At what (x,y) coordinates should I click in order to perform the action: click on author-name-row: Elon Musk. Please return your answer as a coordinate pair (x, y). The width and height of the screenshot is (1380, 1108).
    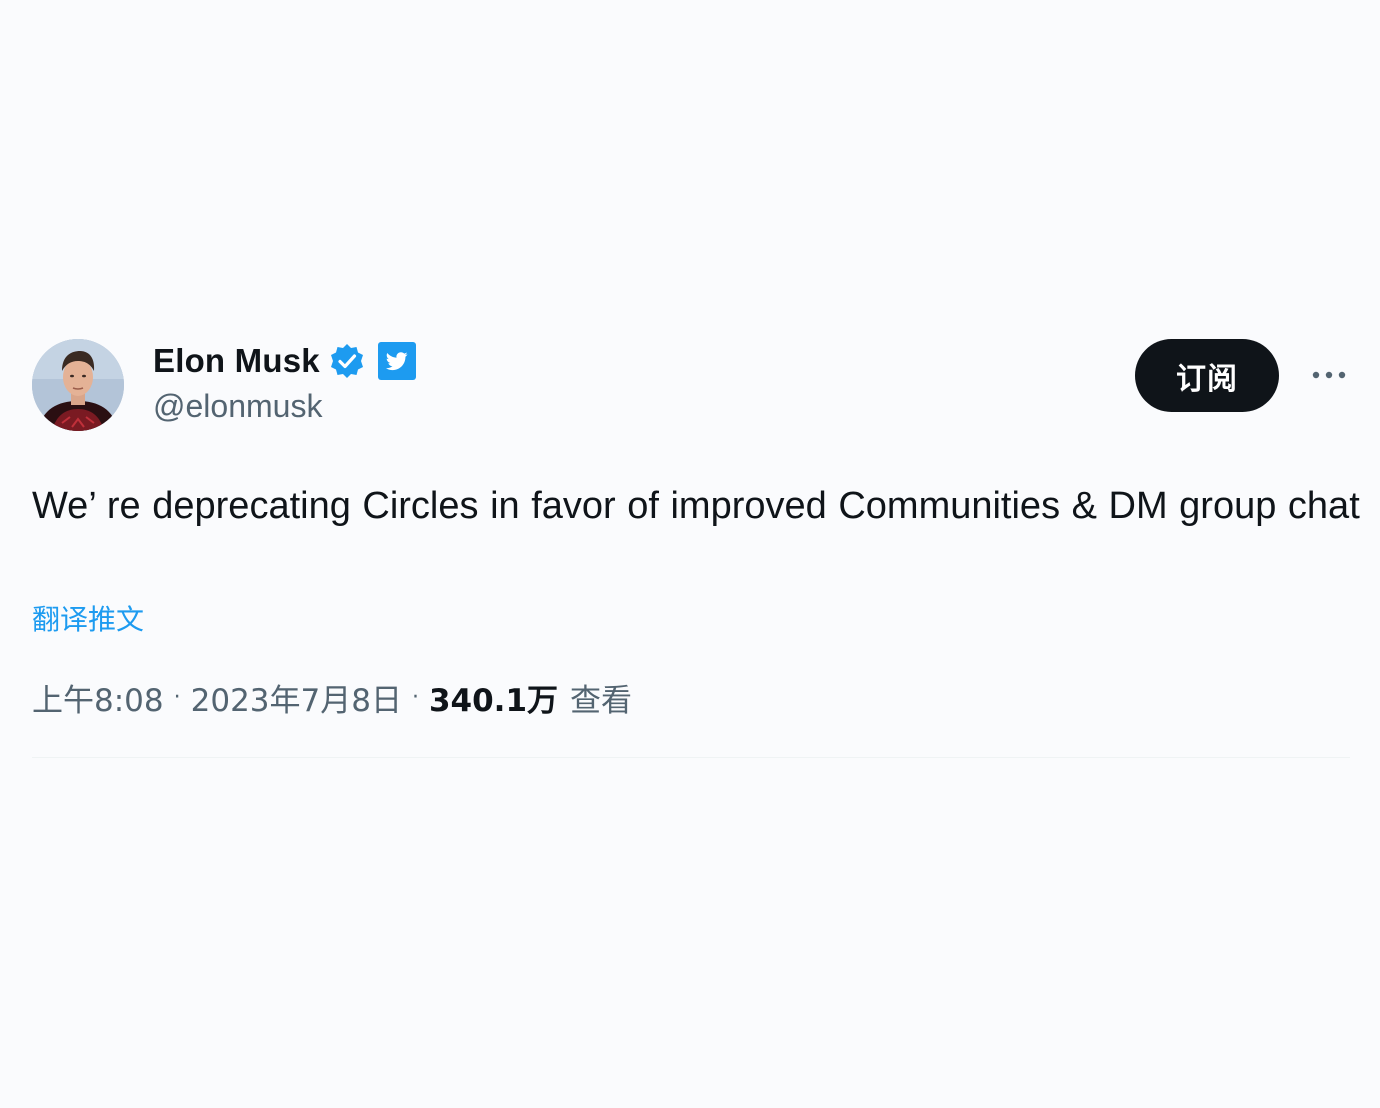
    Looking at the image, I should click on (284, 361).